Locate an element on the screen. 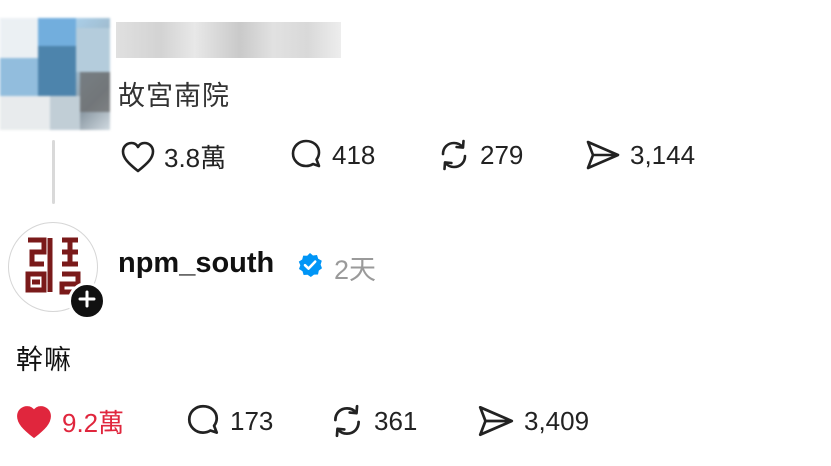 This screenshot has height=466, width=831. post-time: 2天 is located at coordinates (355, 270).